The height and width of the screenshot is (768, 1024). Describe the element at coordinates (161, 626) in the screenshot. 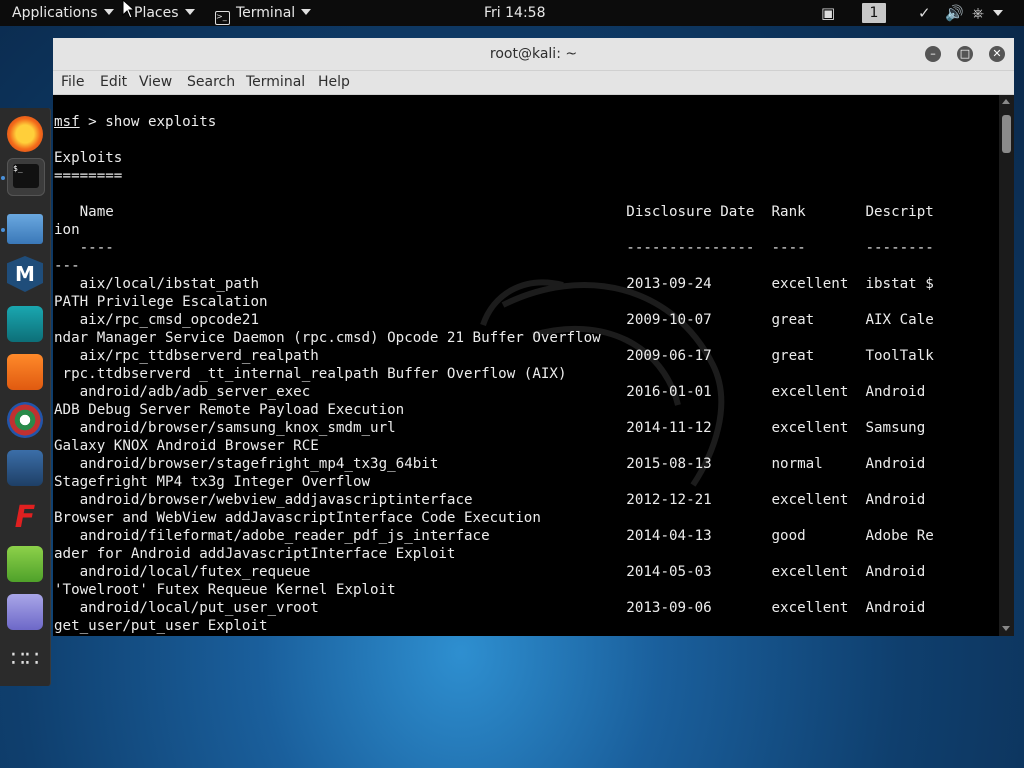

I see `terminal-line: get_user/put_user Exploit` at that location.